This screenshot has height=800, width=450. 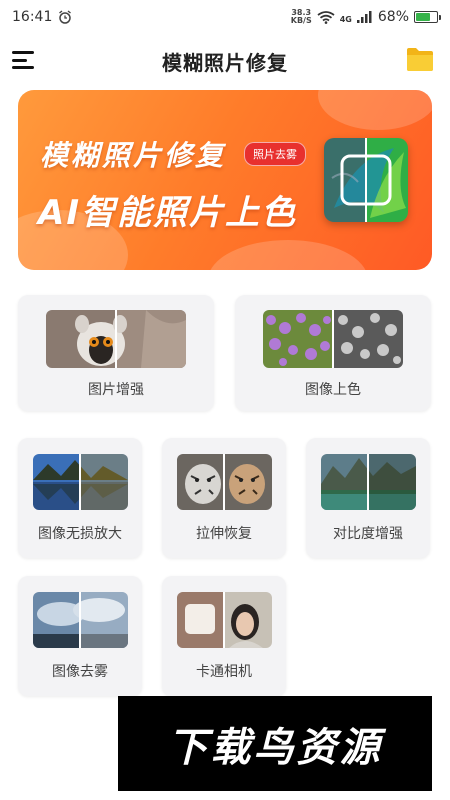 I want to click on banner-badge: 照片去雾, so click(x=275, y=154).